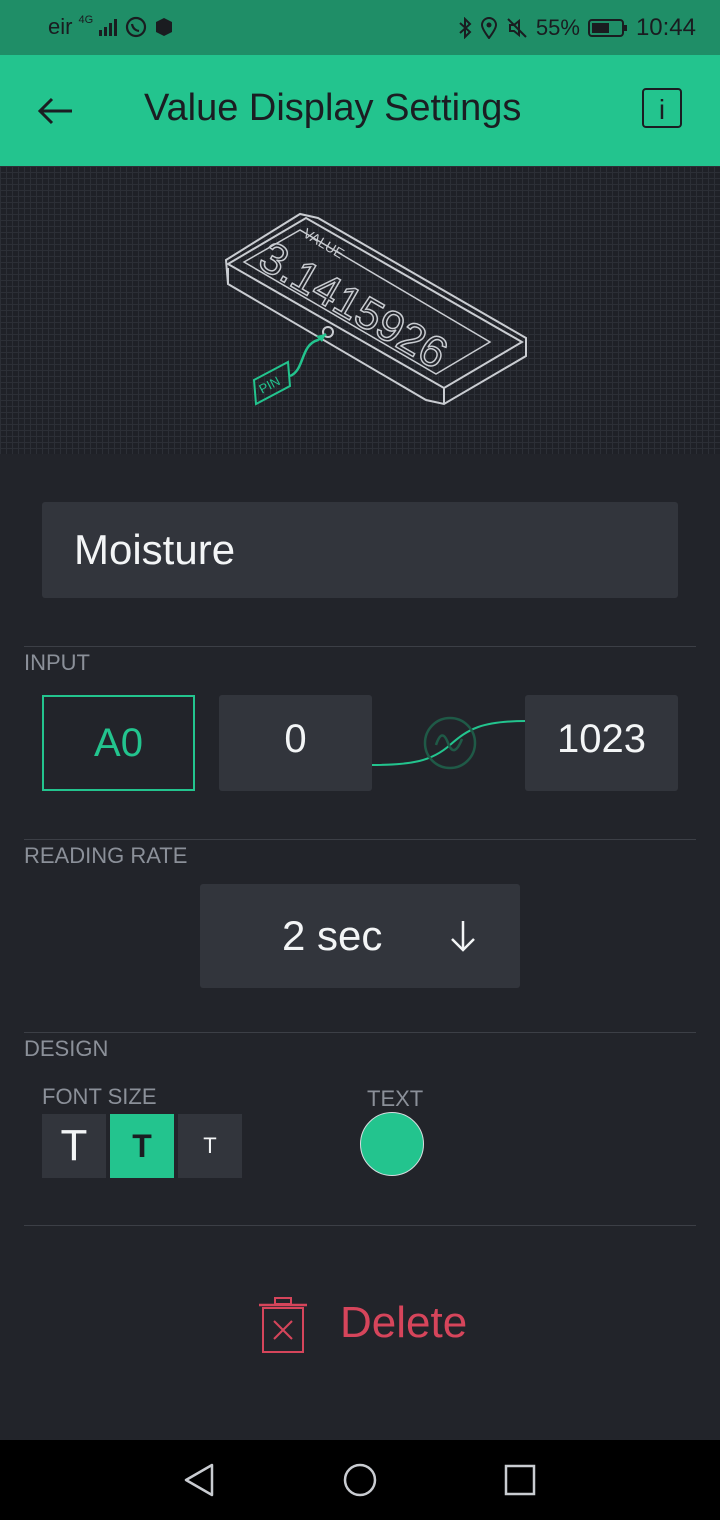  What do you see at coordinates (360, 27) in the screenshot?
I see `status-bar: eir 4G 55% 10:44` at bounding box center [360, 27].